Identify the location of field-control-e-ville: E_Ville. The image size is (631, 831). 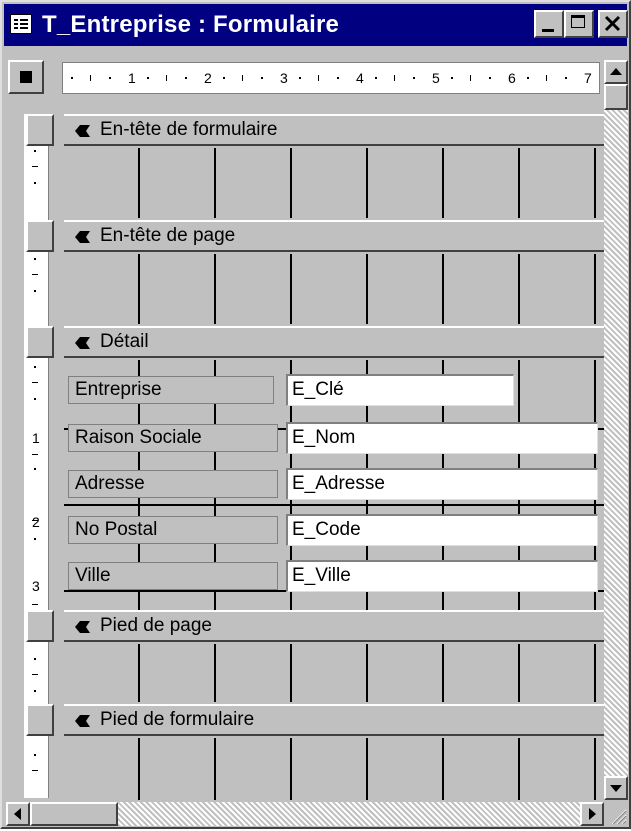
(442, 576).